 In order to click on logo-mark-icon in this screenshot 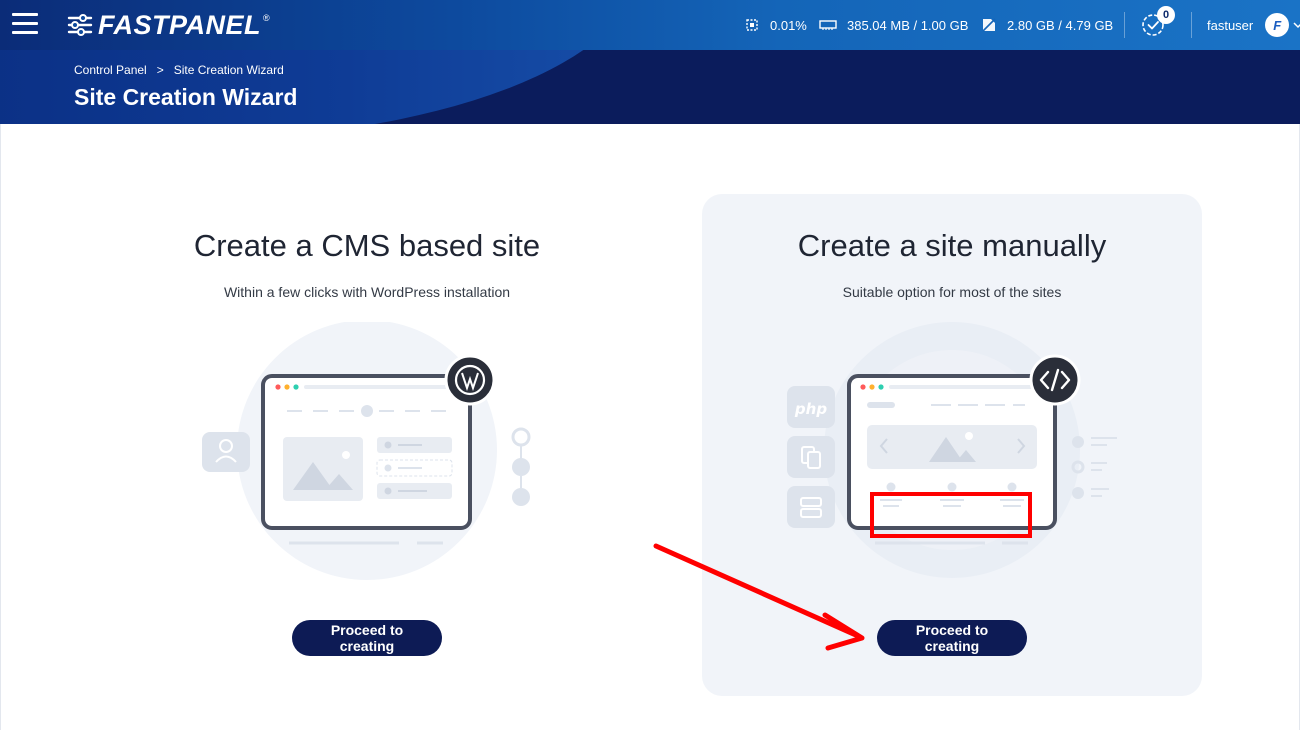, I will do `click(80, 25)`.